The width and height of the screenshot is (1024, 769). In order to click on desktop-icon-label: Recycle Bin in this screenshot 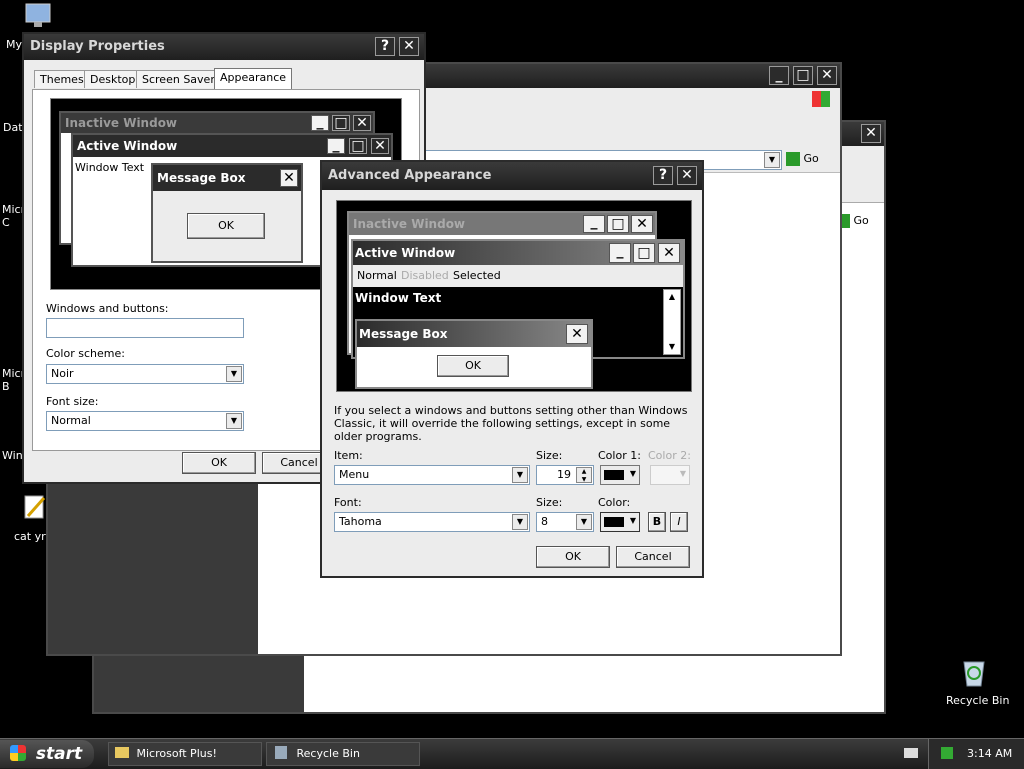, I will do `click(977, 700)`.